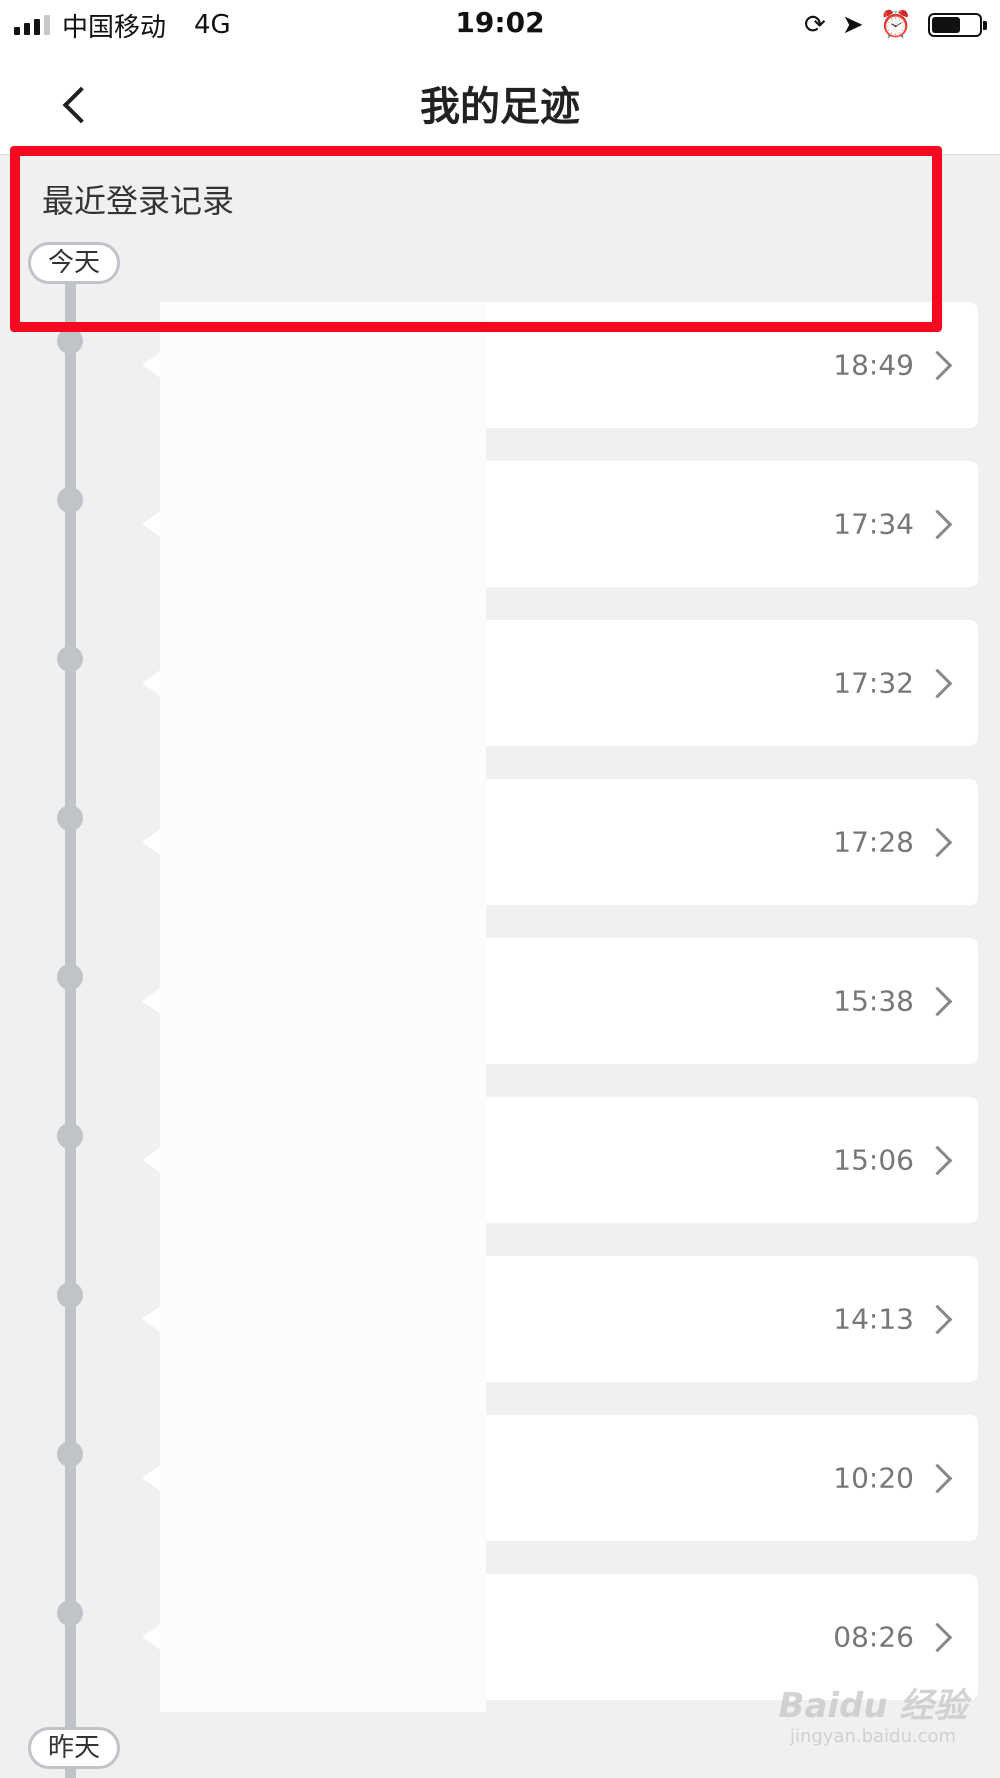 This screenshot has width=1000, height=1778. What do you see at coordinates (873, 365) in the screenshot?
I see `record-time: 18:49` at bounding box center [873, 365].